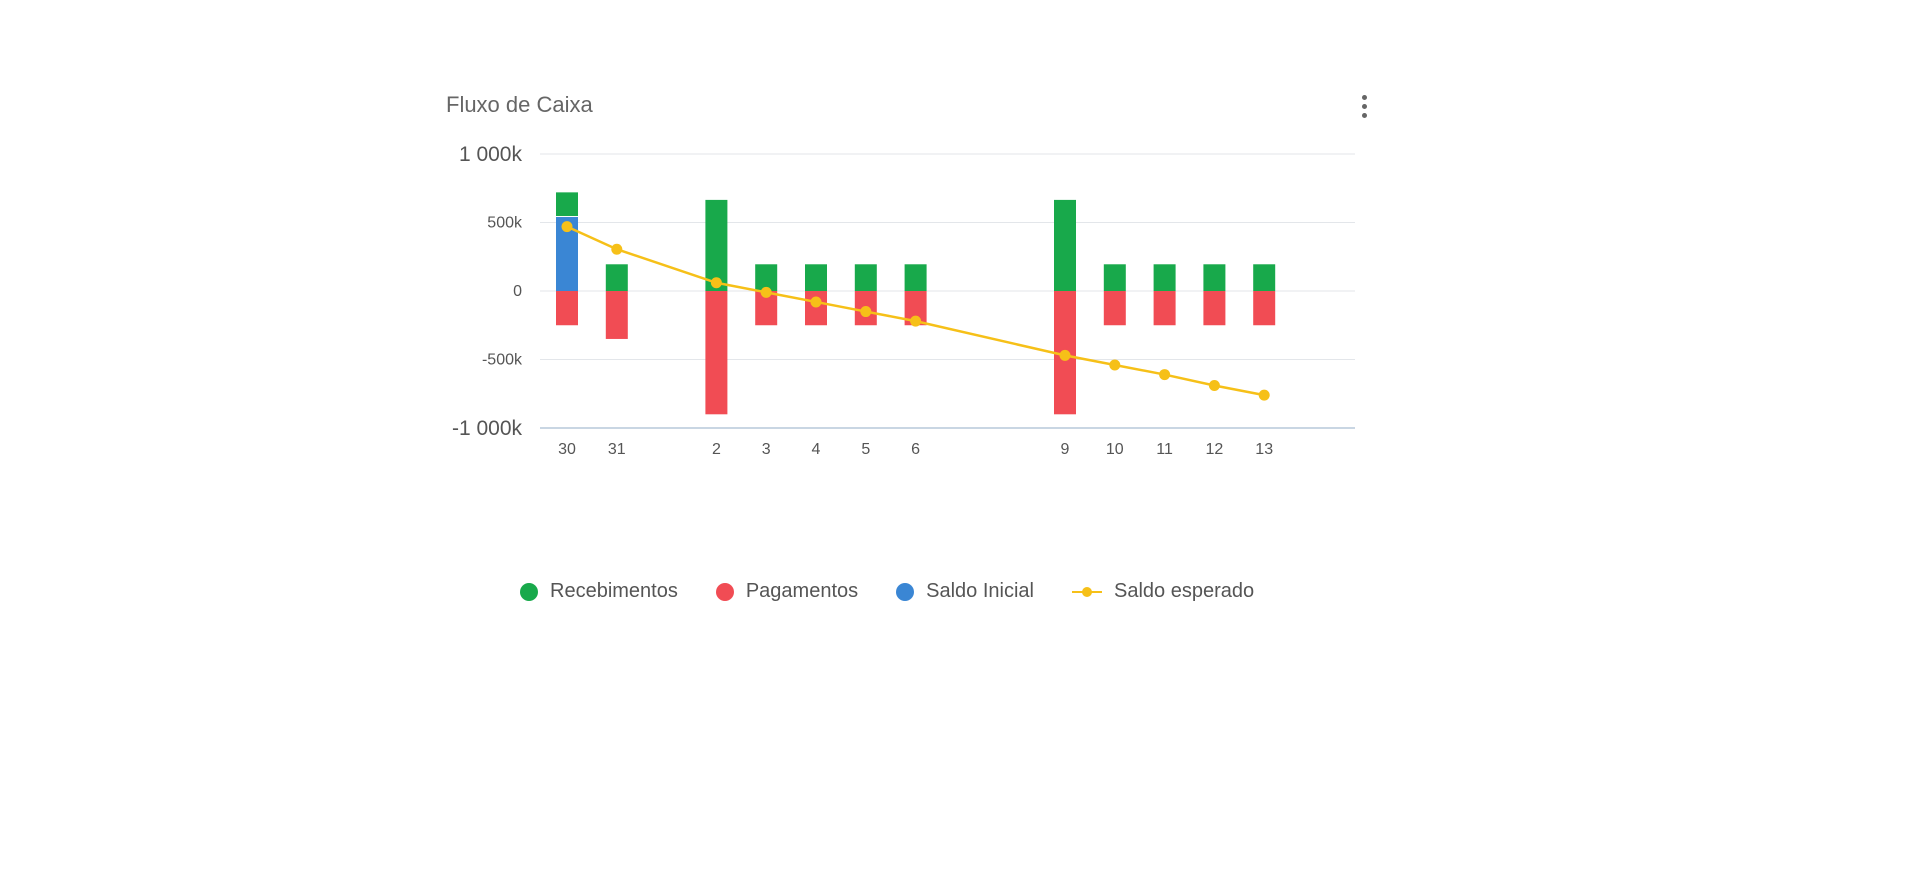 This screenshot has height=883, width=1917. Describe the element at coordinates (1164, 449) in the screenshot. I see `x-tick-label: 11` at that location.